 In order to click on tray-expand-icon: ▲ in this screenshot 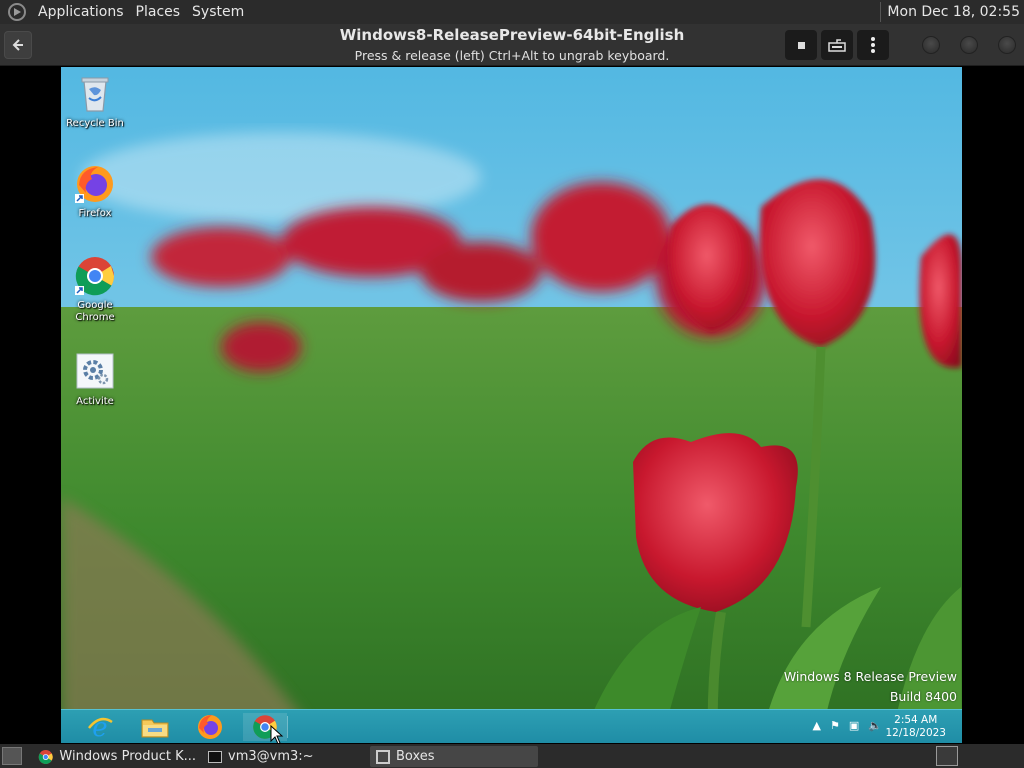, I will do `click(817, 725)`.